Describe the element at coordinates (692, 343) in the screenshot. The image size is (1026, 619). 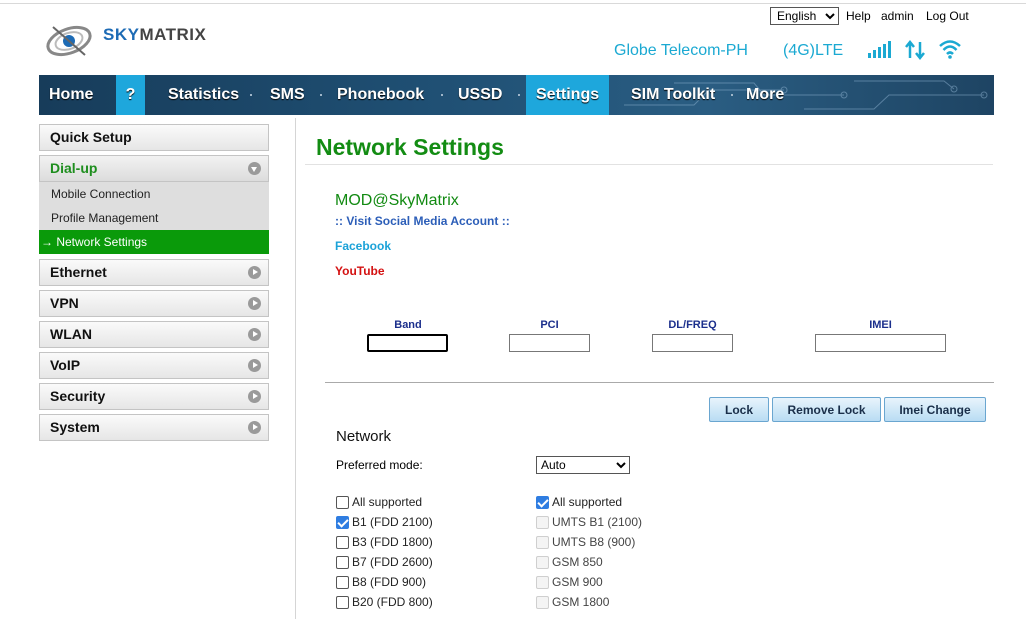
I see `dl-freq-input` at that location.